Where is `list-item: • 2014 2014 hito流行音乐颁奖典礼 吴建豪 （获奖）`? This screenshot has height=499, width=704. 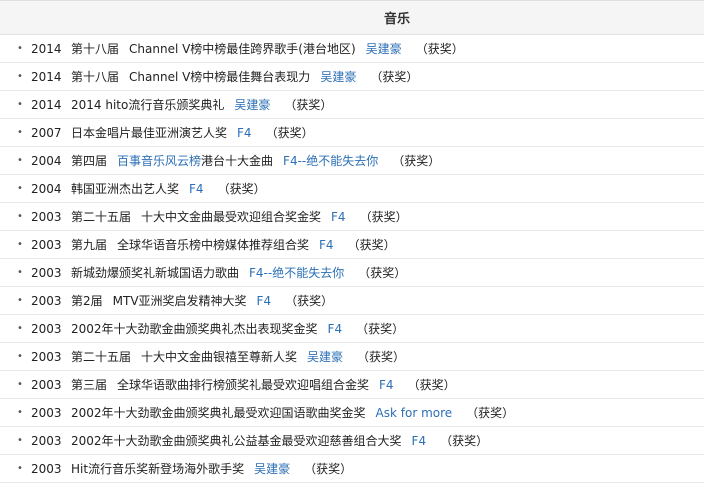
list-item: • 2014 2014 hito流行音乐颁奖典礼 吴建豪 （获奖） is located at coordinates (352, 105).